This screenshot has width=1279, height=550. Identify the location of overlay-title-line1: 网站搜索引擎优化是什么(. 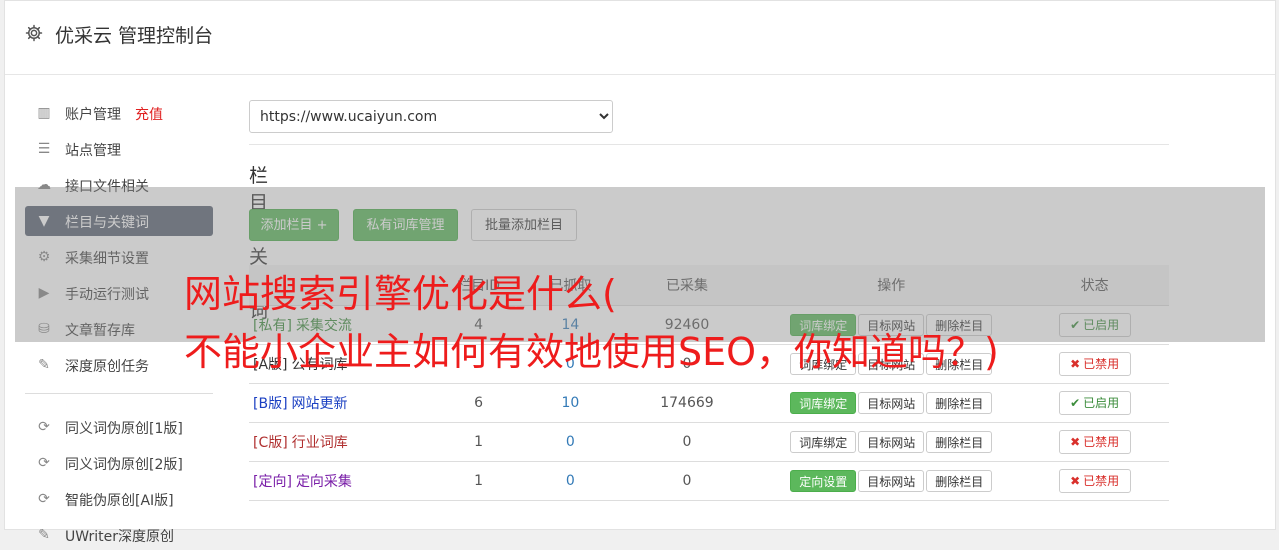
(400, 294).